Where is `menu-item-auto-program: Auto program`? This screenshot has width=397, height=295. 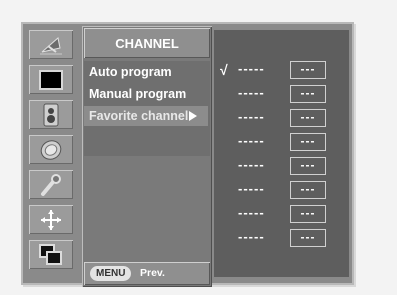
menu-item-auto-program: Auto program is located at coordinates (130, 72).